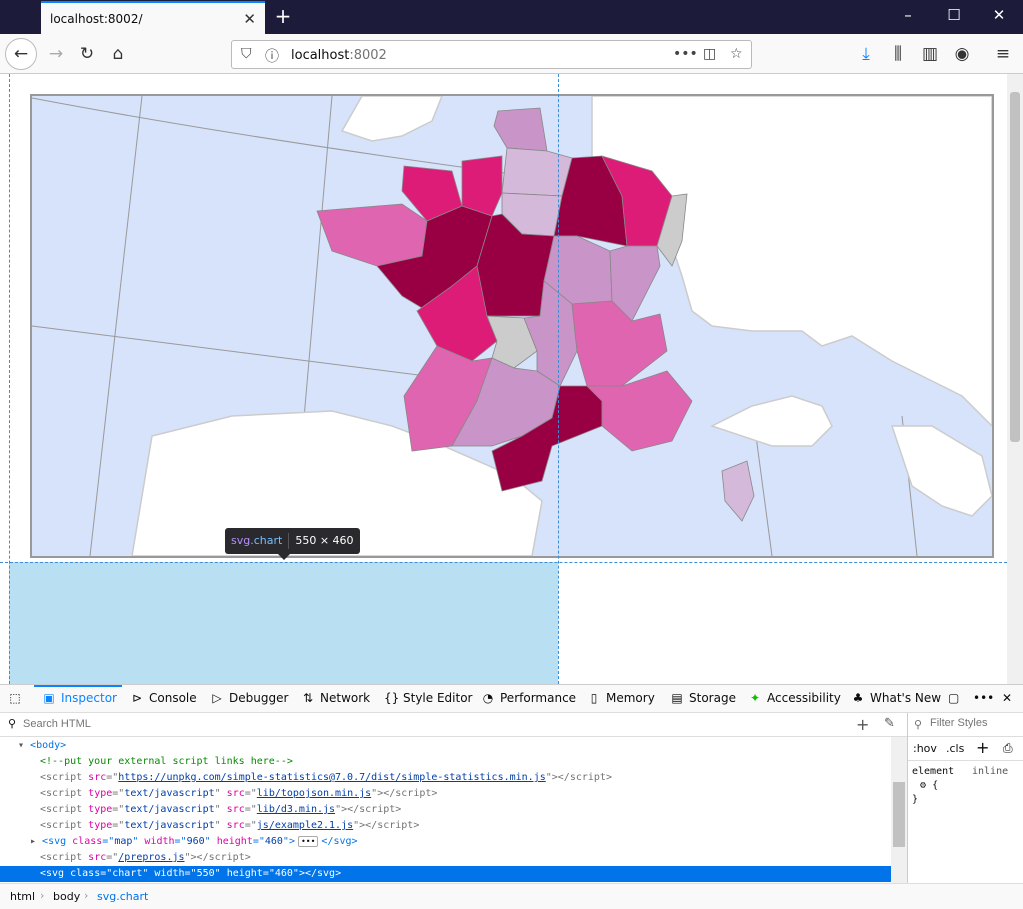 This screenshot has height=909, width=1023. I want to click on hov-toggle: :hov, so click(925, 748).